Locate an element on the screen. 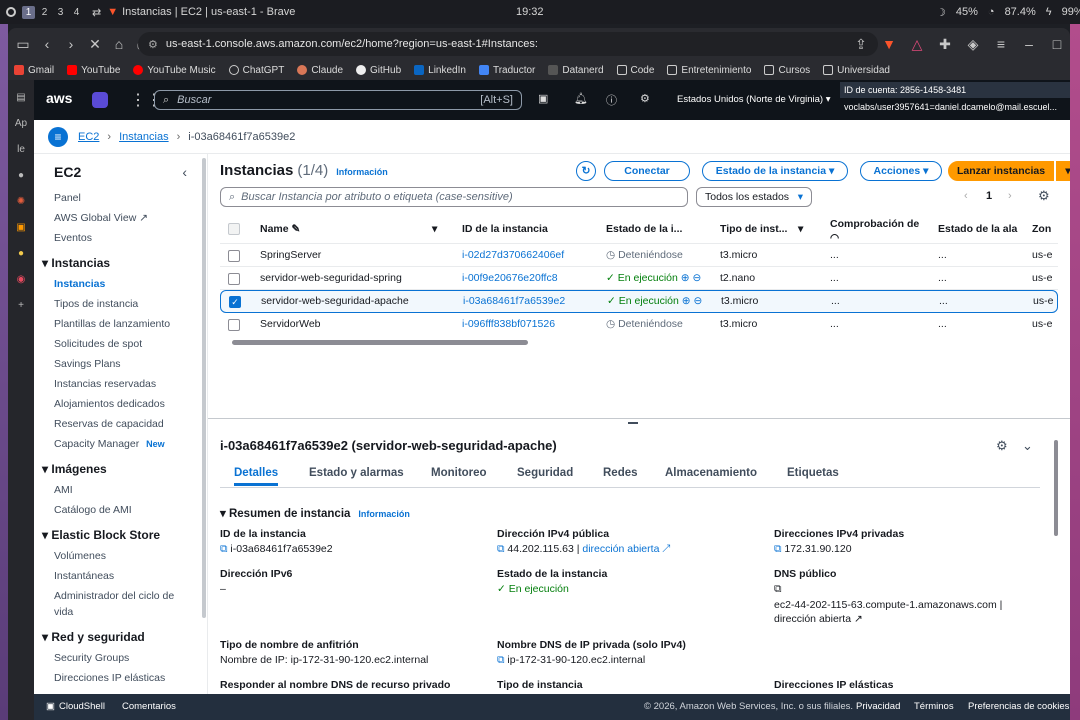  nav-item-snapshots: Instantáneas is located at coordinates (120, 576).